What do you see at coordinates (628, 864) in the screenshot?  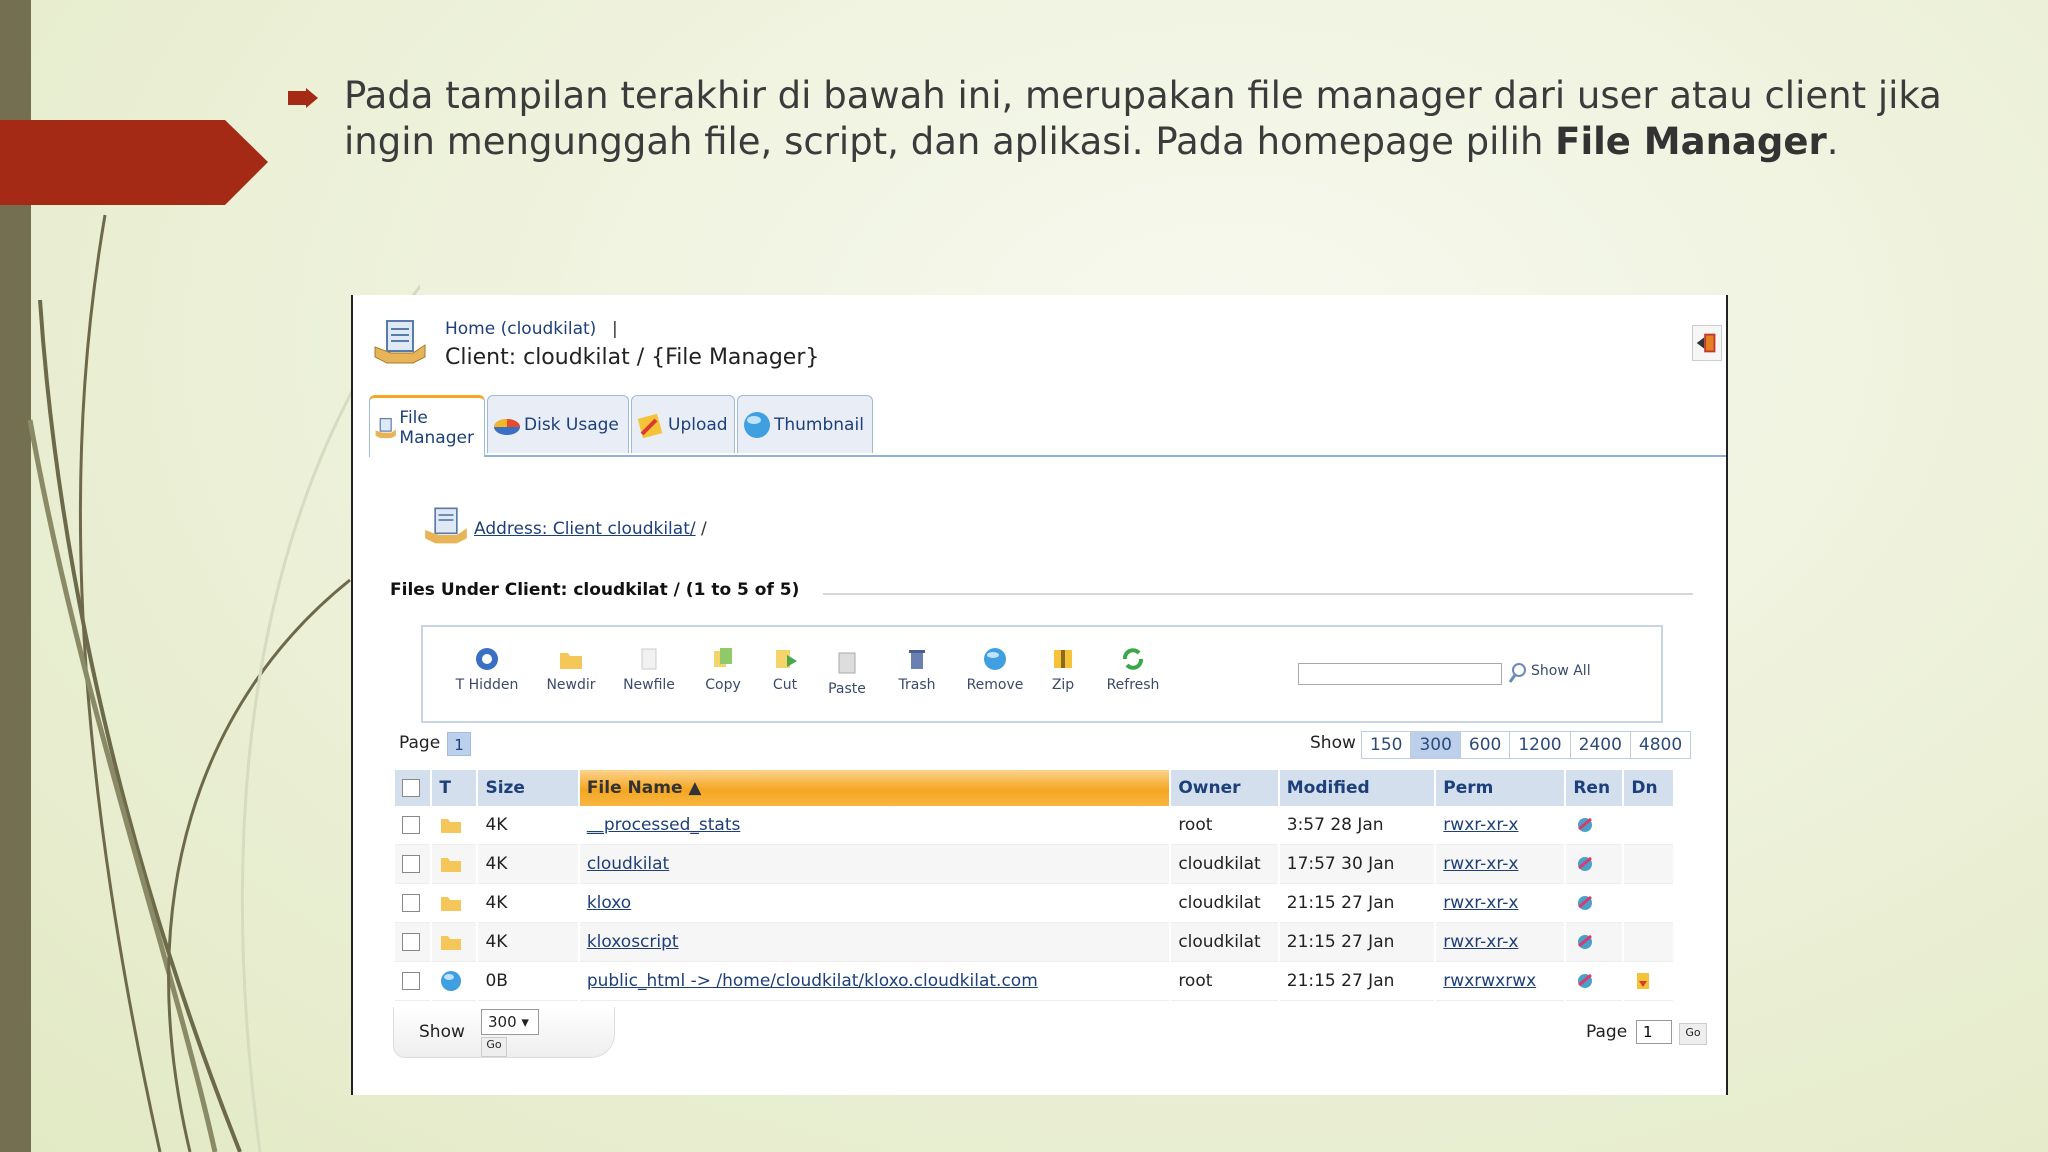 I see `file-name-link: cloudkilat` at bounding box center [628, 864].